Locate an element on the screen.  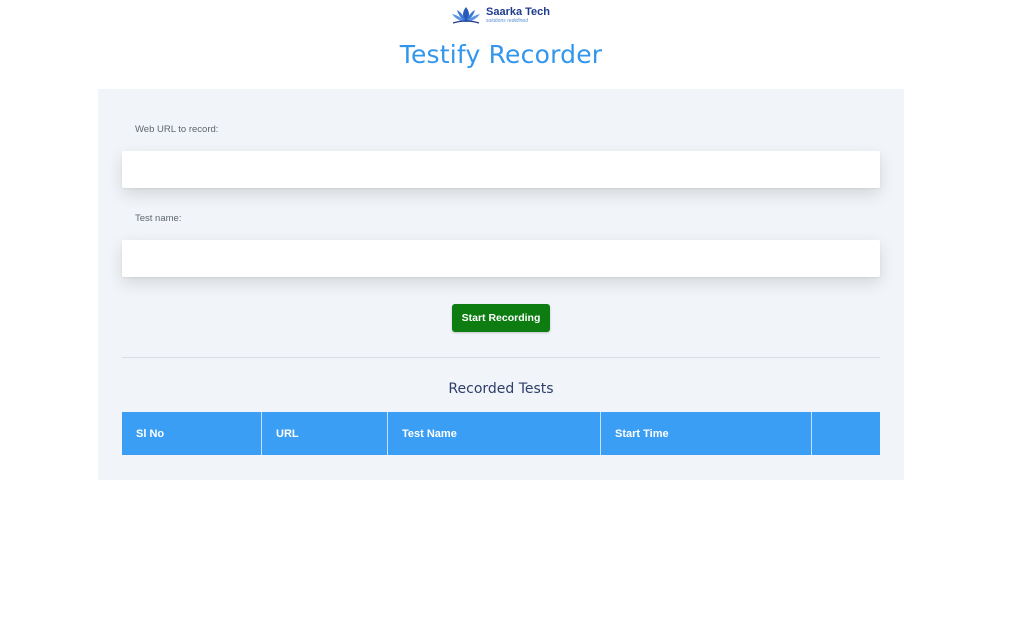
url-input is located at coordinates (501, 169).